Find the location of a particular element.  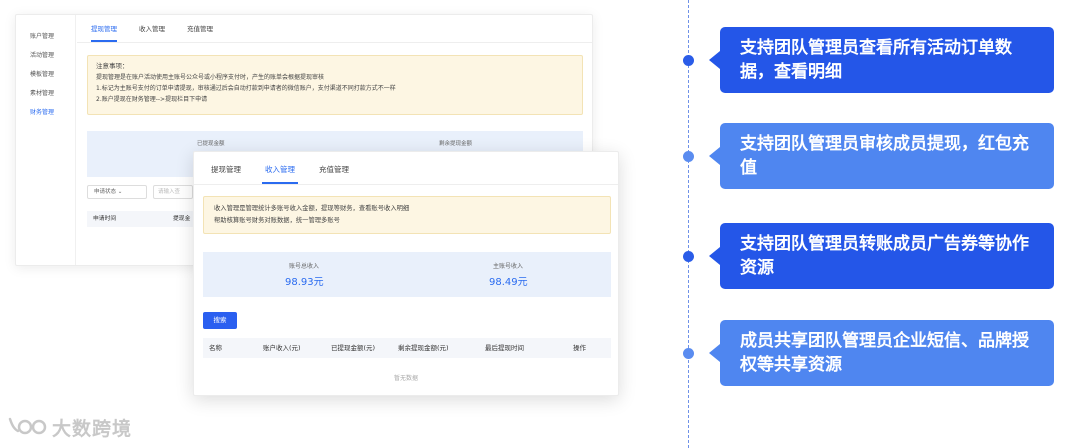

stat-label-main-income: 主账号收入 is located at coordinates (508, 266).